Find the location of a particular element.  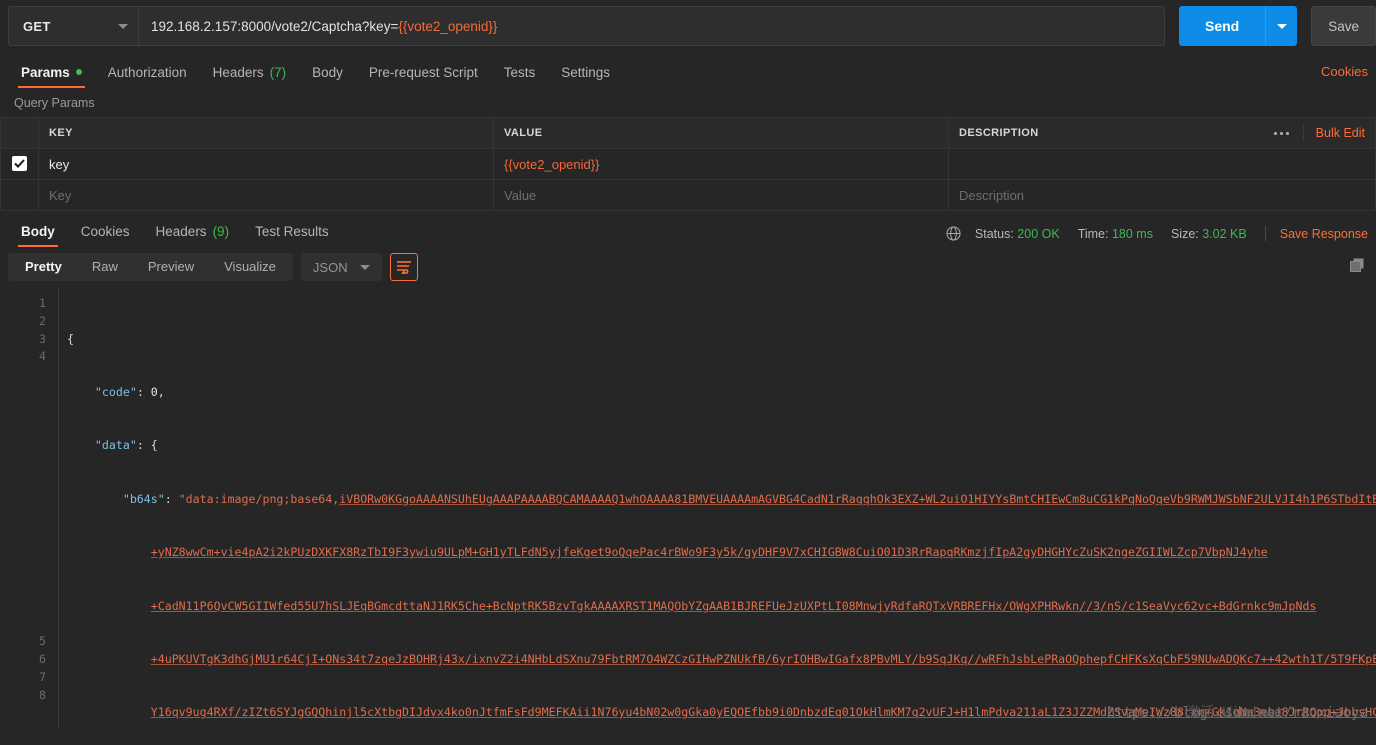

status-label-group: Status: 200 OK is located at coordinates (1017, 234).